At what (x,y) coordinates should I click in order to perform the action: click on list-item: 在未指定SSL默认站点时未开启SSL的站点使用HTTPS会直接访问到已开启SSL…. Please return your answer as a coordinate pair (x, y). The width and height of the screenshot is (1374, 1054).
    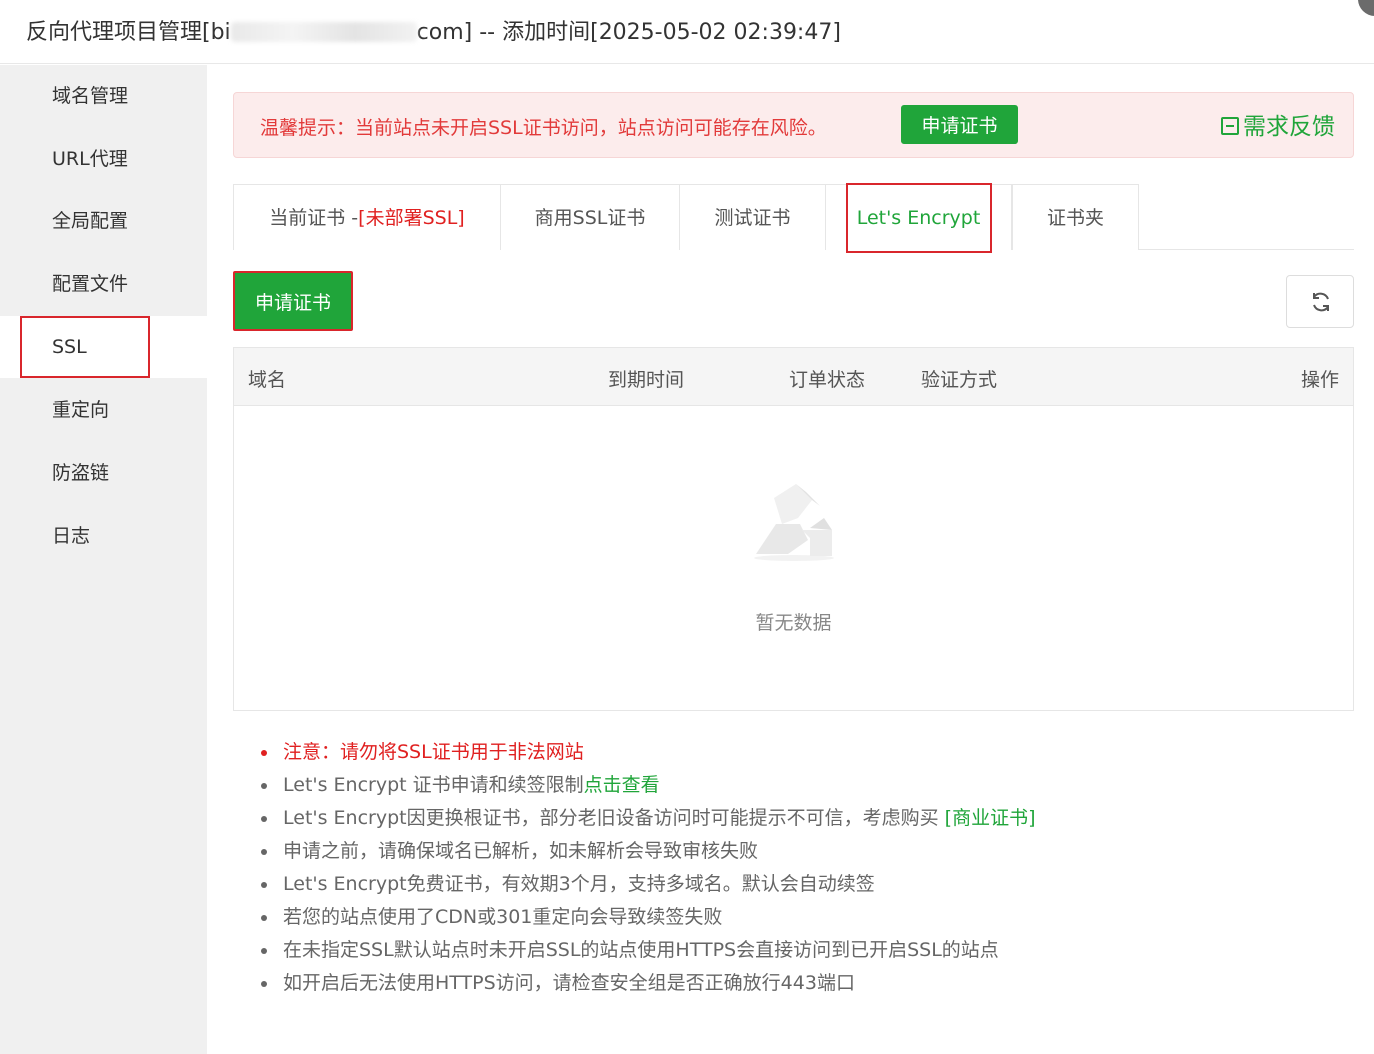
    Looking at the image, I should click on (647, 955).